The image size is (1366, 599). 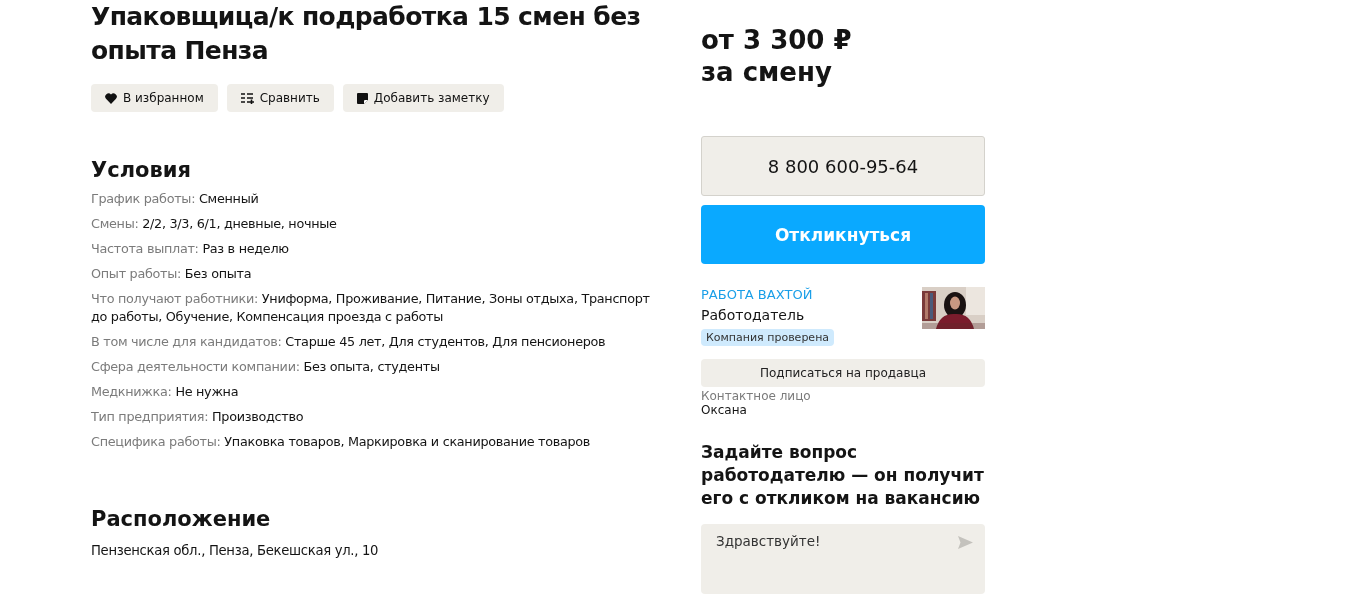 I want to click on subscribe-button: Подписаться на продавца, so click(x=843, y=373).